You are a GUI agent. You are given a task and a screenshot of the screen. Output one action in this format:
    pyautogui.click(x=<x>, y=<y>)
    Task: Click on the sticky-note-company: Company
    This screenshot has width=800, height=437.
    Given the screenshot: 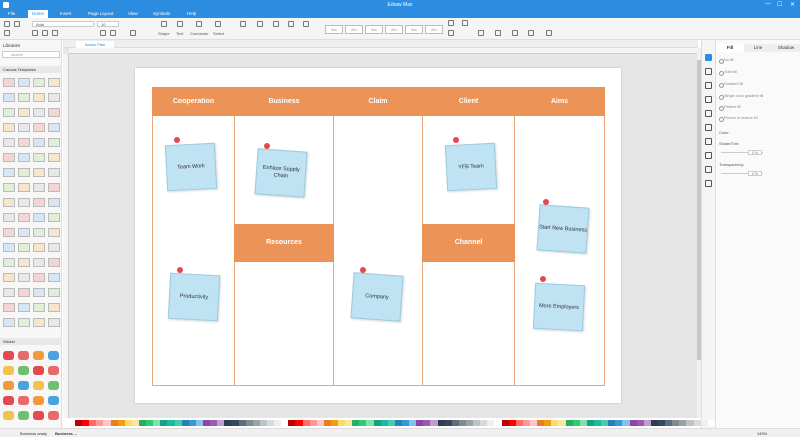 What is the action you would take?
    pyautogui.click(x=377, y=297)
    